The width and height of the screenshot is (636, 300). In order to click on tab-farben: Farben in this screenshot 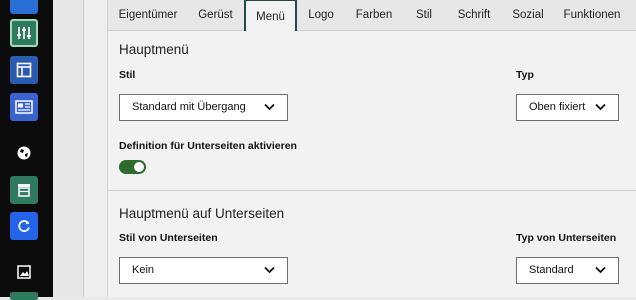, I will do `click(374, 15)`.